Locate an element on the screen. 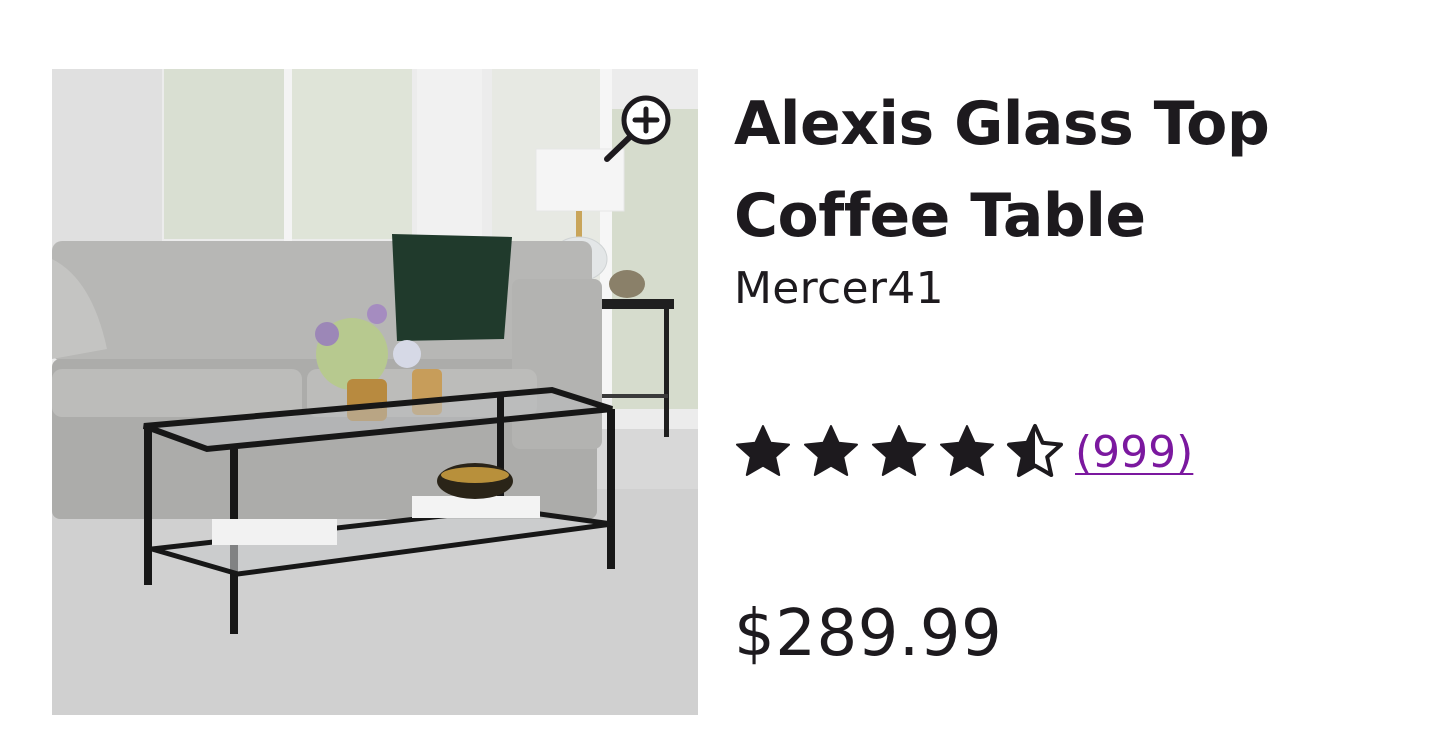 The height and width of the screenshot is (737, 1440). product-price: $289.99 is located at coordinates (868, 634).